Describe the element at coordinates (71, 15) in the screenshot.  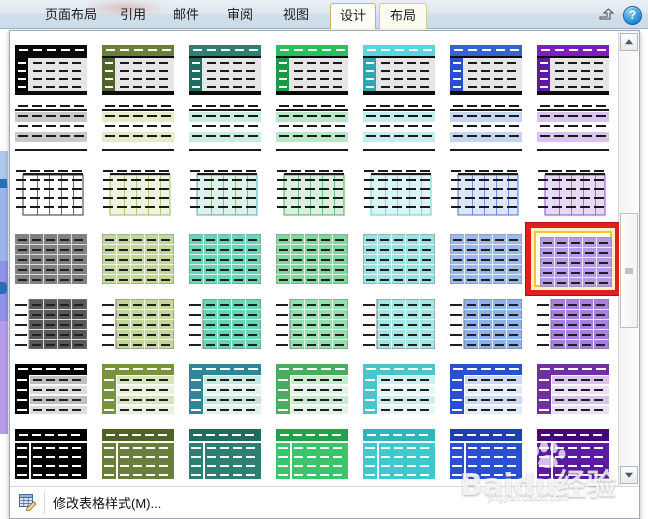
I see `ribbon-tab-page-layout: 页面布局` at that location.